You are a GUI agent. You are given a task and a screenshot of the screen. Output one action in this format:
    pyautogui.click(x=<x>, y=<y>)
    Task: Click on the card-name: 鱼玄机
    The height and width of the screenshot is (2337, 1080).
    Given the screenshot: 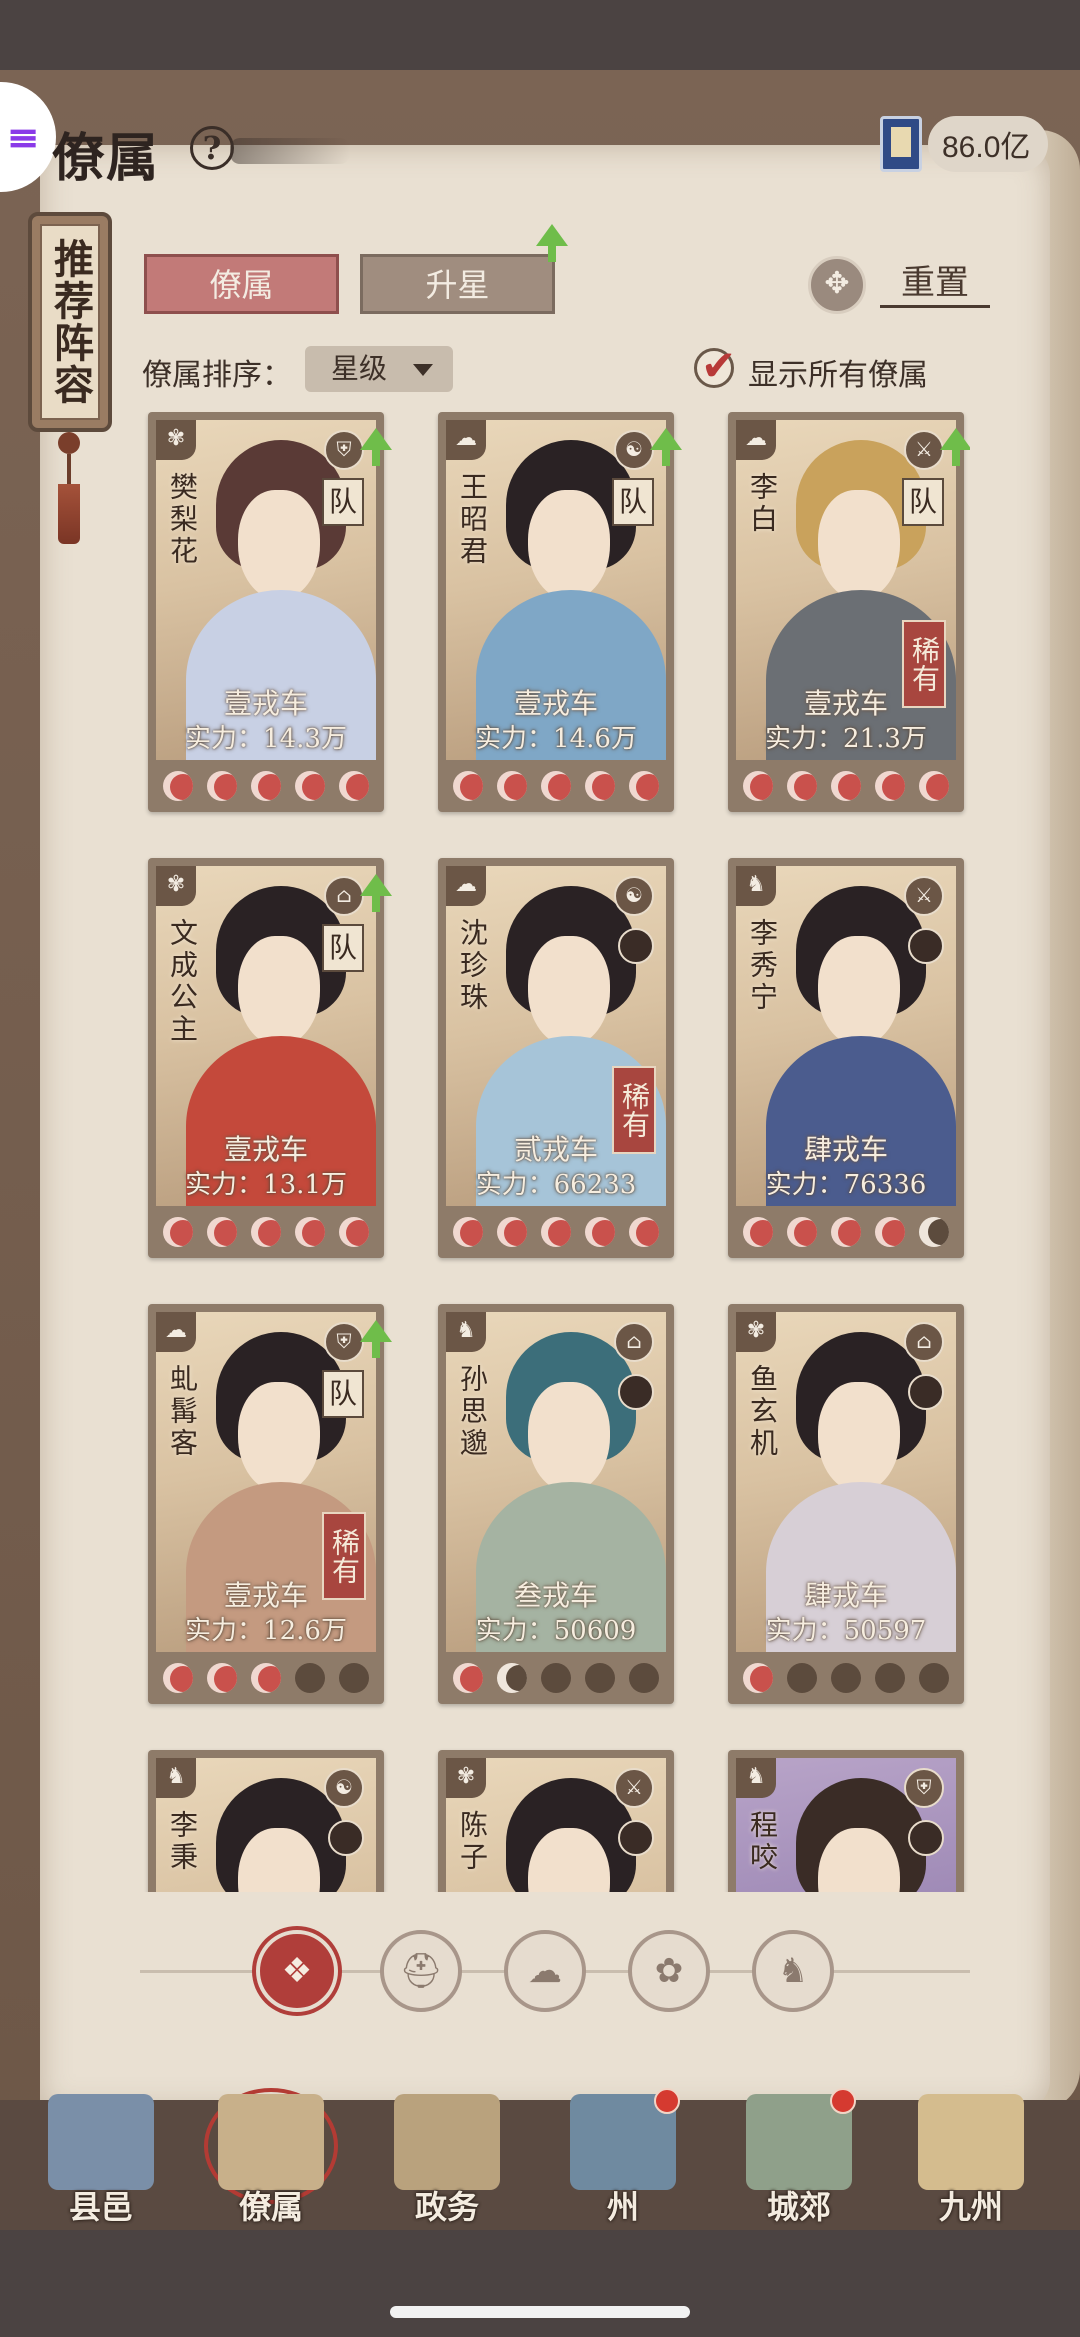 What is the action you would take?
    pyautogui.click(x=762, y=1412)
    